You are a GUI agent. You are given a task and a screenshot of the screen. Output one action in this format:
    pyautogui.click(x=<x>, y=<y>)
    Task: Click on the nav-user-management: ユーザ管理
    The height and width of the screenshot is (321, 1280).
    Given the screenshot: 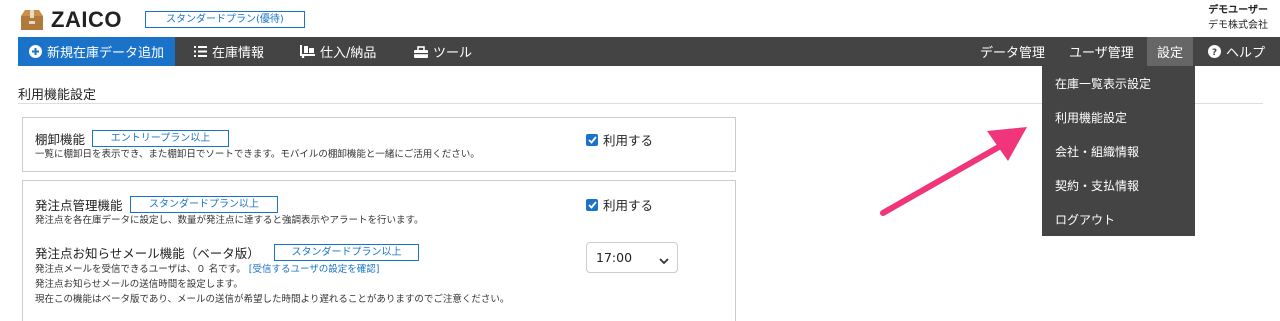 What is the action you would take?
    pyautogui.click(x=1101, y=51)
    